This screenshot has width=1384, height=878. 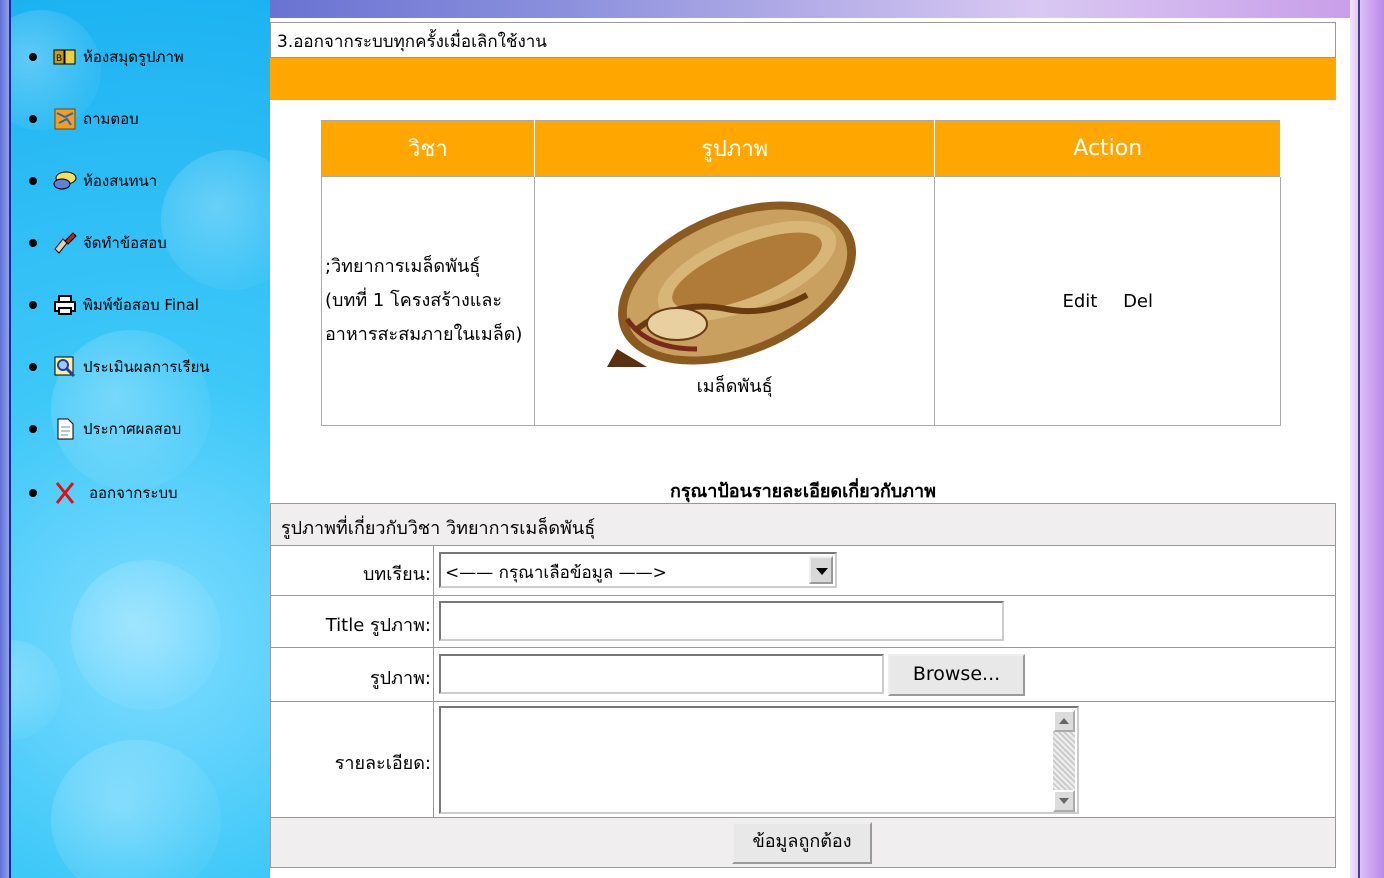 What do you see at coordinates (821, 570) in the screenshot?
I see `chevron-down-icon` at bounding box center [821, 570].